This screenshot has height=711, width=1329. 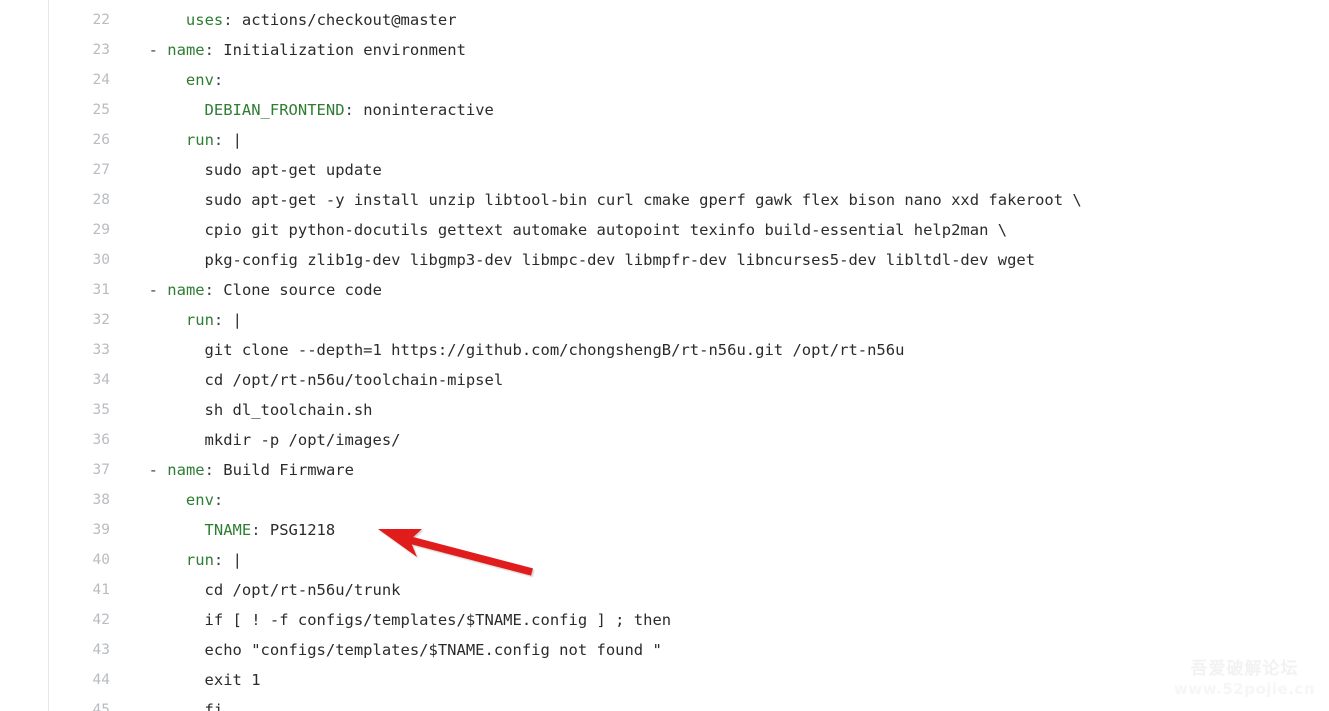 What do you see at coordinates (298, 530) in the screenshot?
I see `token-plain: PSG1218` at bounding box center [298, 530].